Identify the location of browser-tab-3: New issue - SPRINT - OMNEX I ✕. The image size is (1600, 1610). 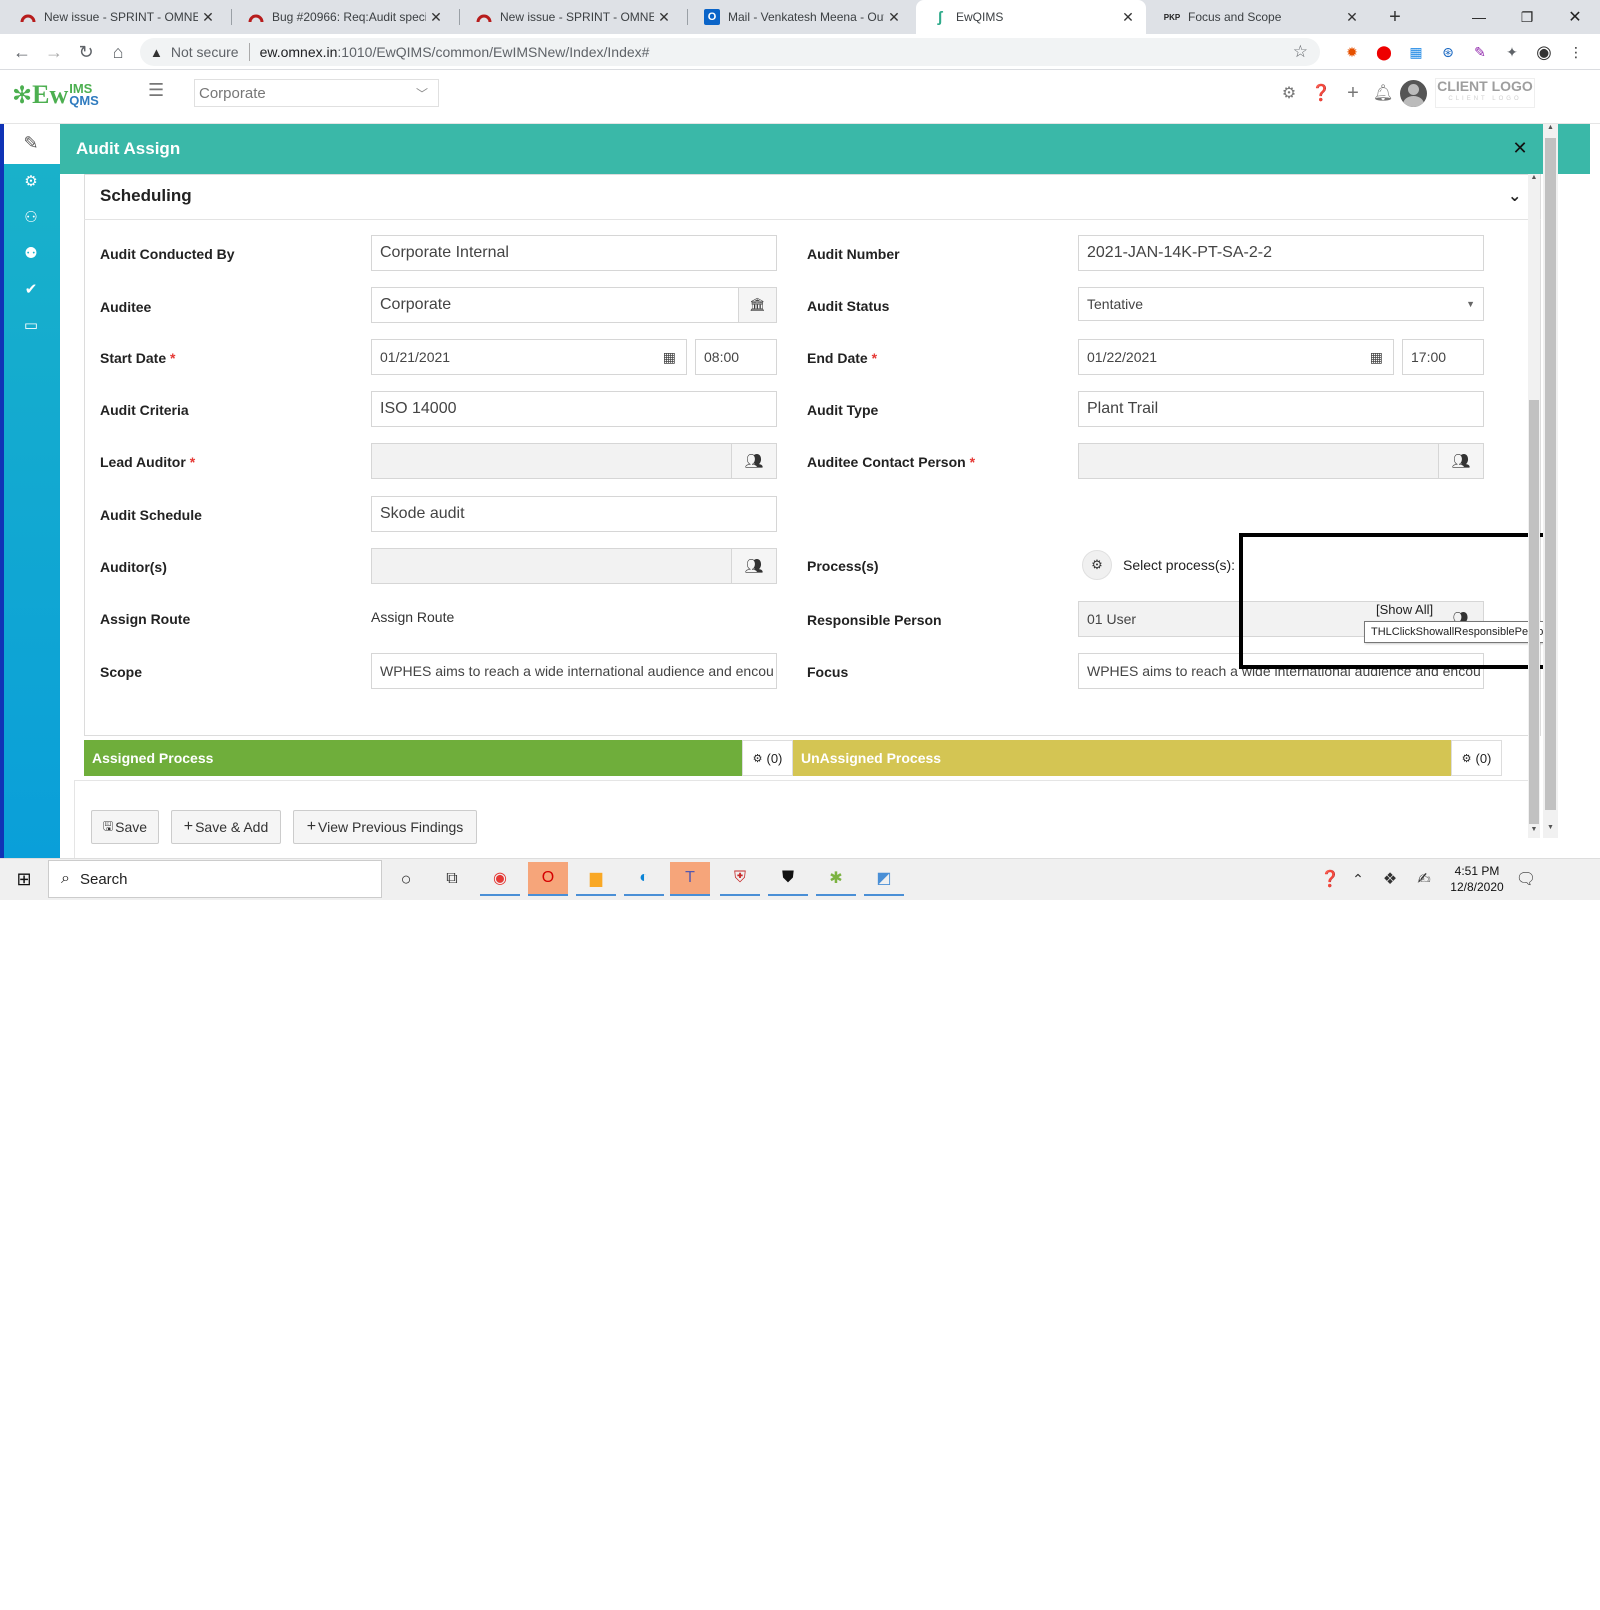
(571, 17).